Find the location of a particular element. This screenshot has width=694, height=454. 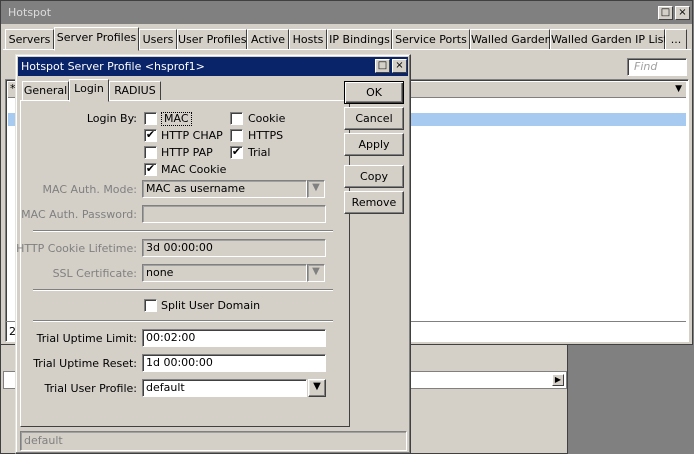

mac-auth-password-field is located at coordinates (234, 214).